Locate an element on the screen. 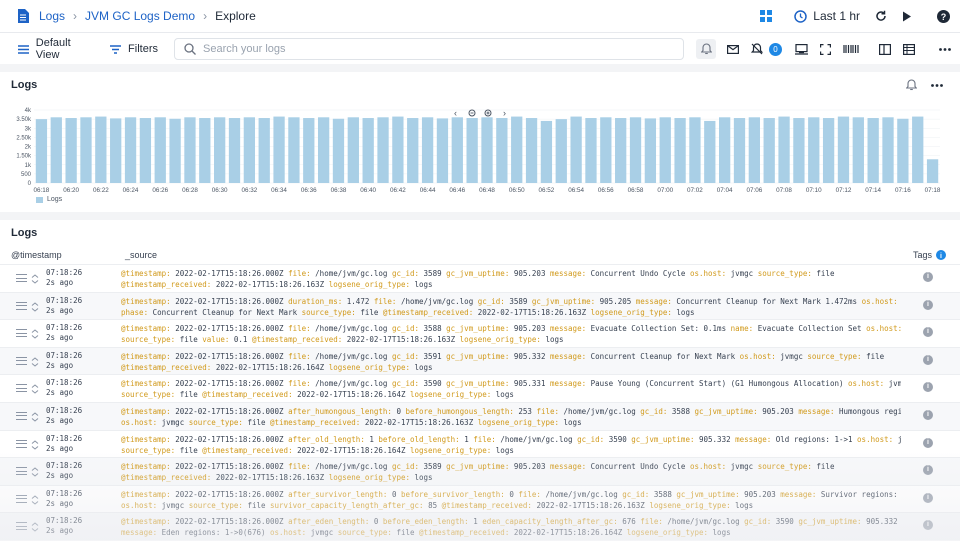 The image size is (960, 541). field-key: before_old_length: is located at coordinates (421, 439).